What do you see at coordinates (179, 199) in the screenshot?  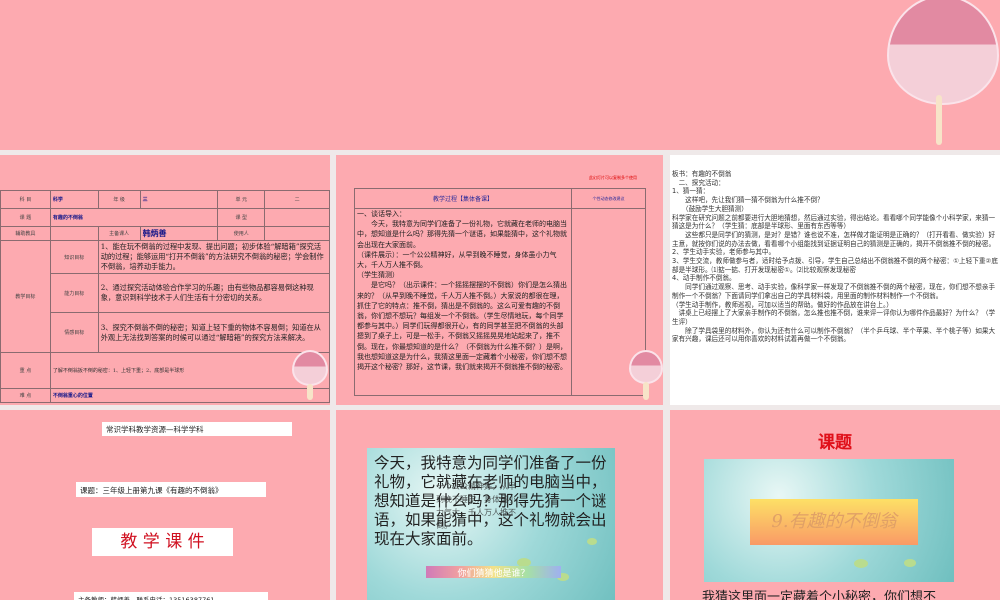 I see `value: 三` at bounding box center [179, 199].